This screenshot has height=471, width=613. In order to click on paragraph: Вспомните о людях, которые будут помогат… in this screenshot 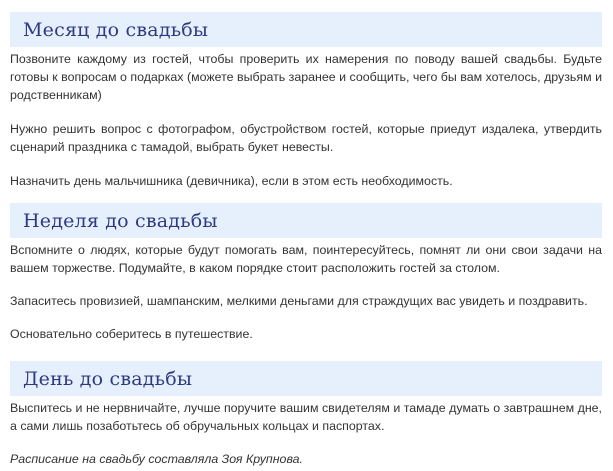, I will do `click(306, 259)`.